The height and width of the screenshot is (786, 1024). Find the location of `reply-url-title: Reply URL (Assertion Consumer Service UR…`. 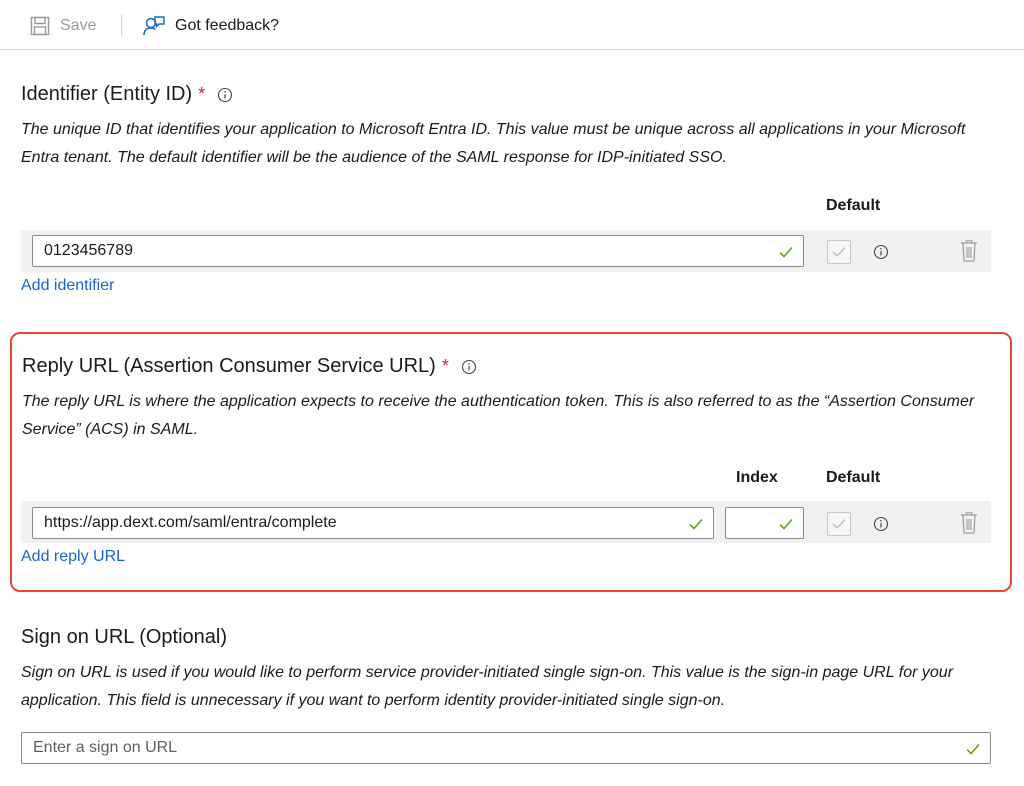

reply-url-title: Reply URL (Assertion Consumer Service UR… is located at coordinates (249, 366).